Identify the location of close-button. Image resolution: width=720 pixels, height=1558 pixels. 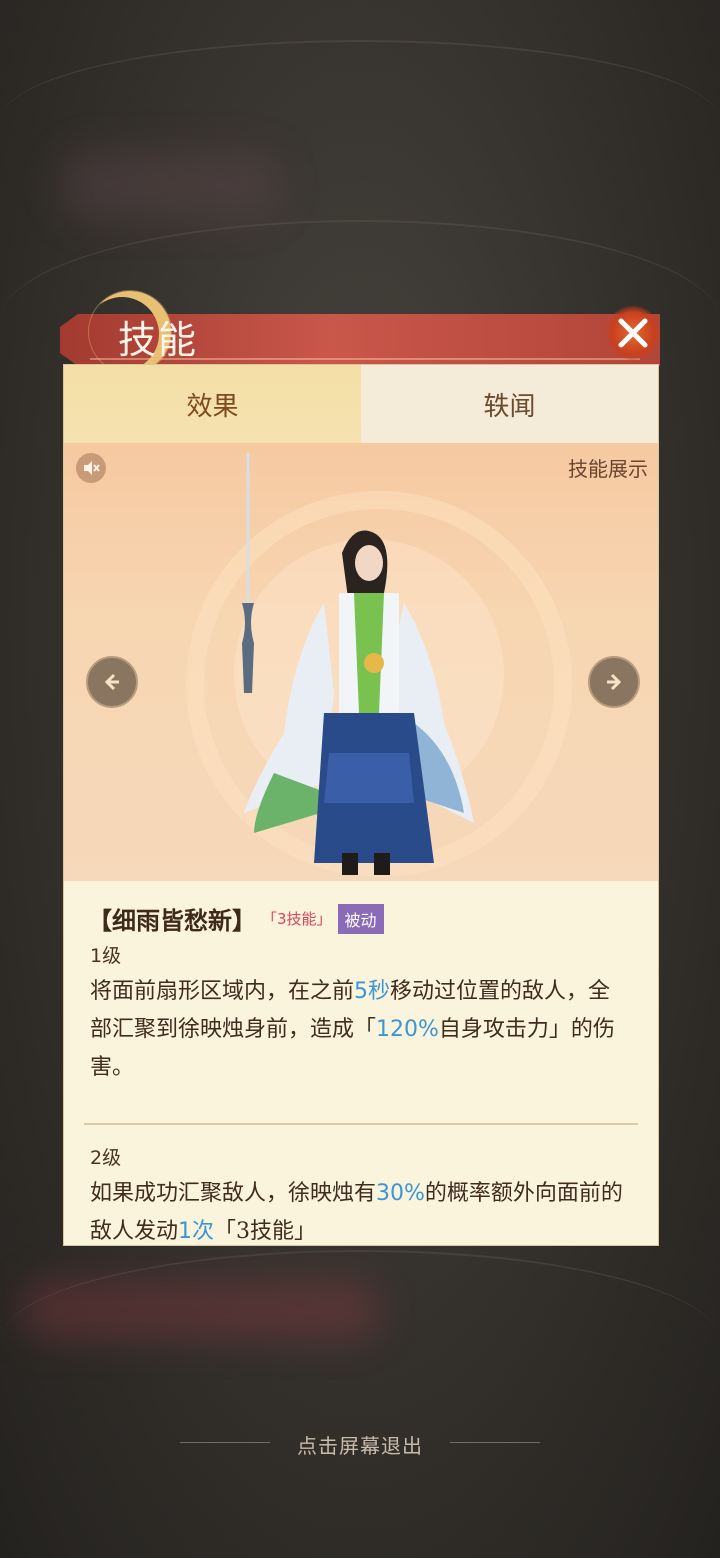
(633, 333).